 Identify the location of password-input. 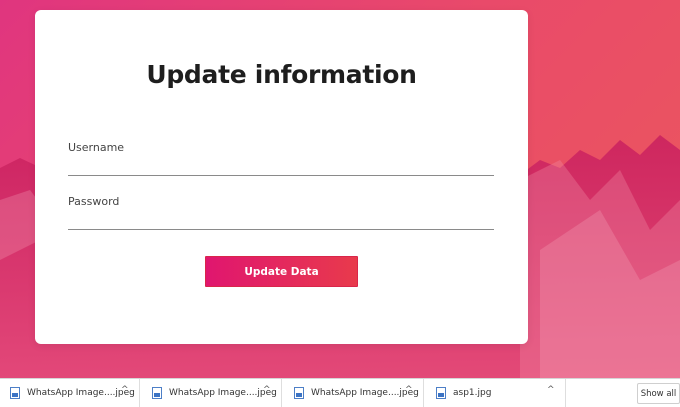
(281, 221).